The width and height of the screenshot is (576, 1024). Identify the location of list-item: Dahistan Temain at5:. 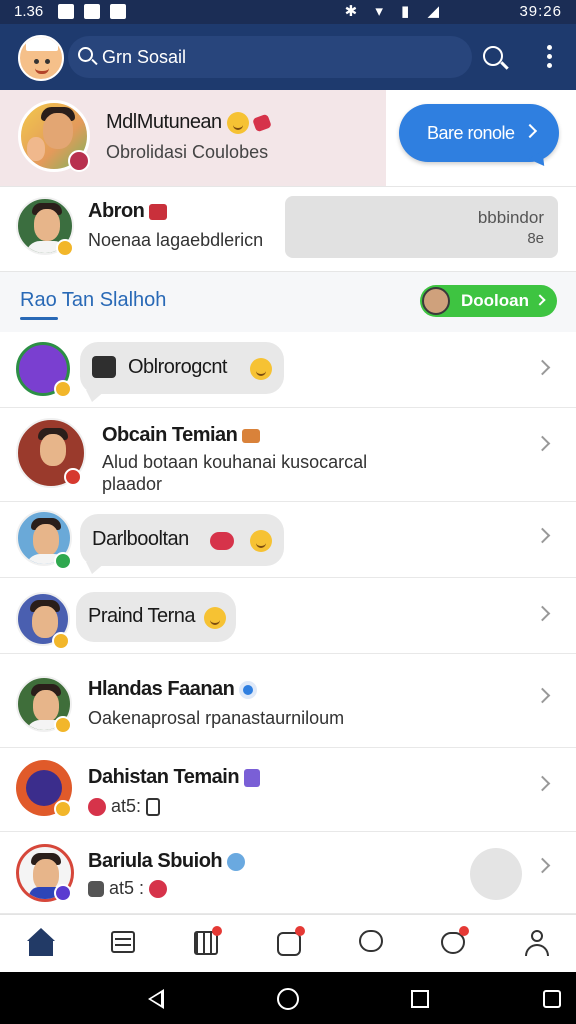
(288, 790).